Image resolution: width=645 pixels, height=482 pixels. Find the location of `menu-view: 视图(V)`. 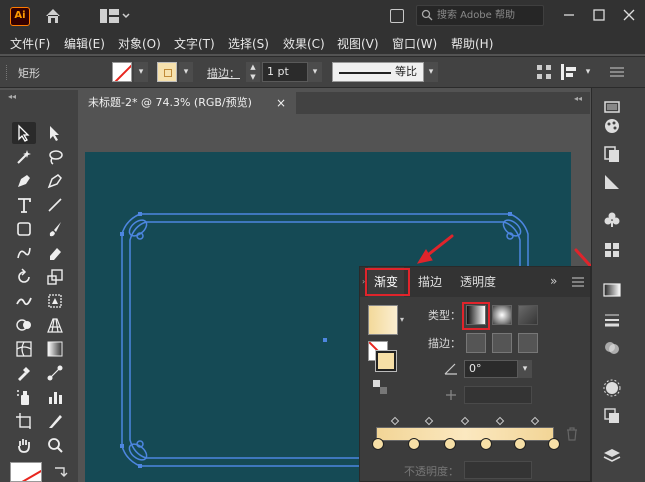

menu-view: 视图(V) is located at coordinates (358, 43).